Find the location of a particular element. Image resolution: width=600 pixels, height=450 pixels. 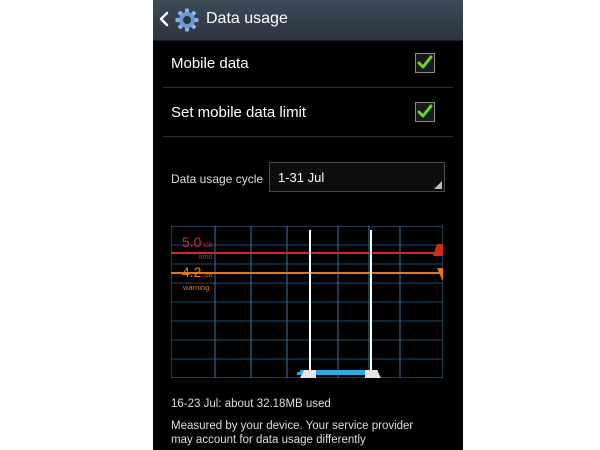

warning-unit: GB is located at coordinates (208, 276).